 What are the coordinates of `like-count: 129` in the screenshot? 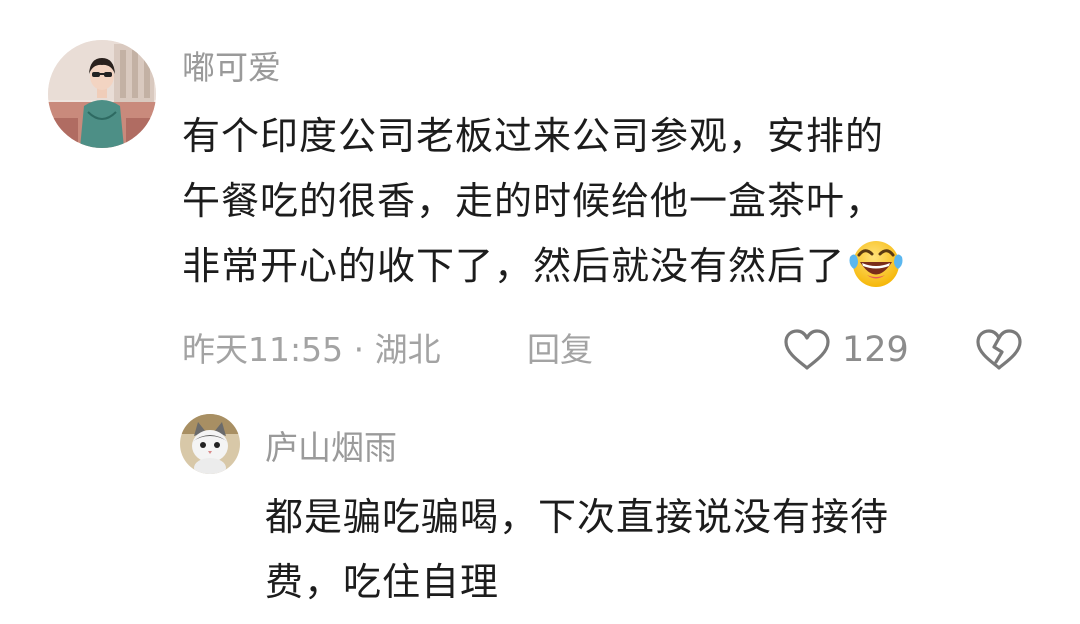 It's located at (875, 350).